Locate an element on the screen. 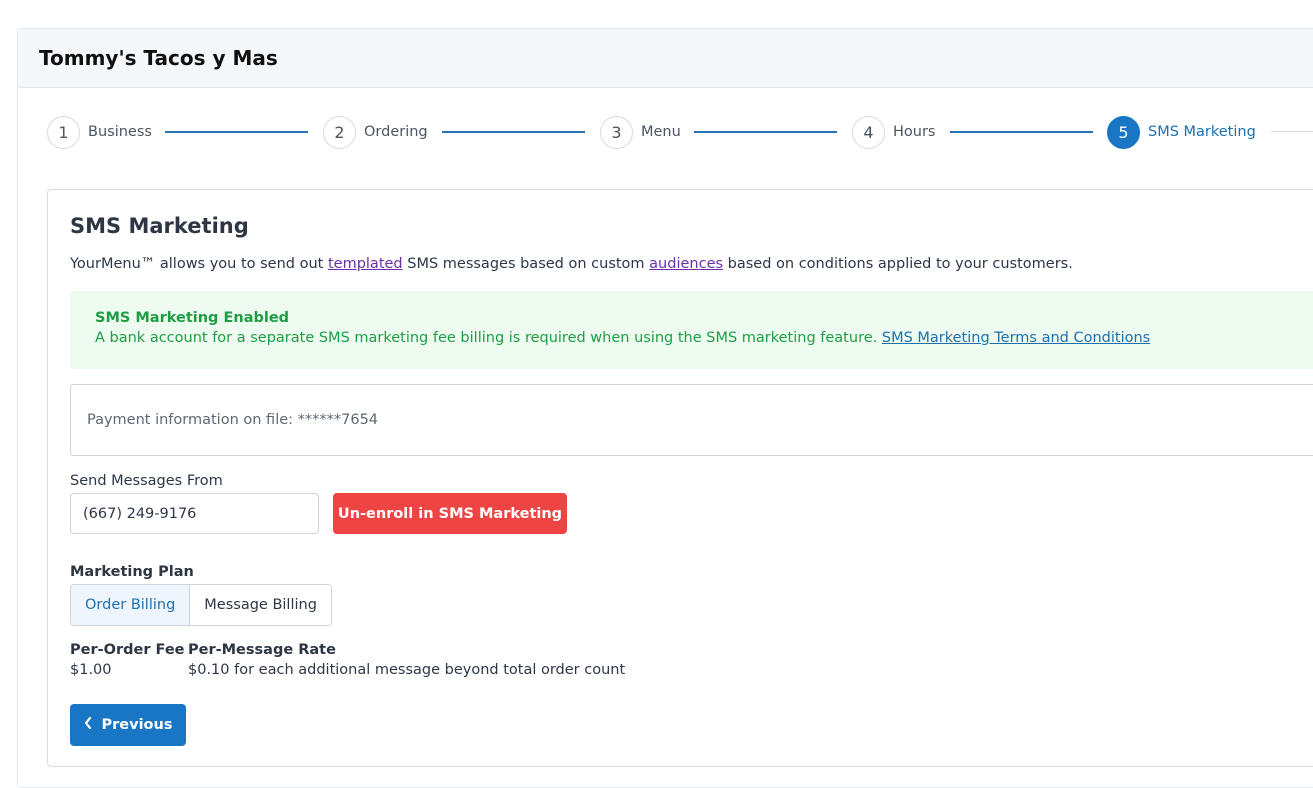 The image size is (1313, 788). previous-button: Previous is located at coordinates (128, 725).